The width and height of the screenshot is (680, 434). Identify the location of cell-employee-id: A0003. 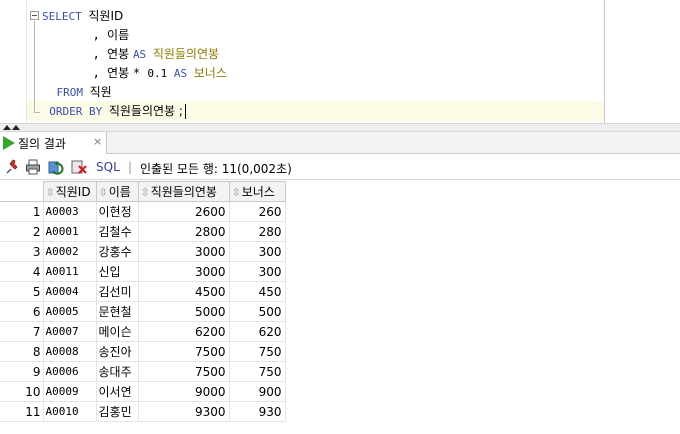
(69, 211).